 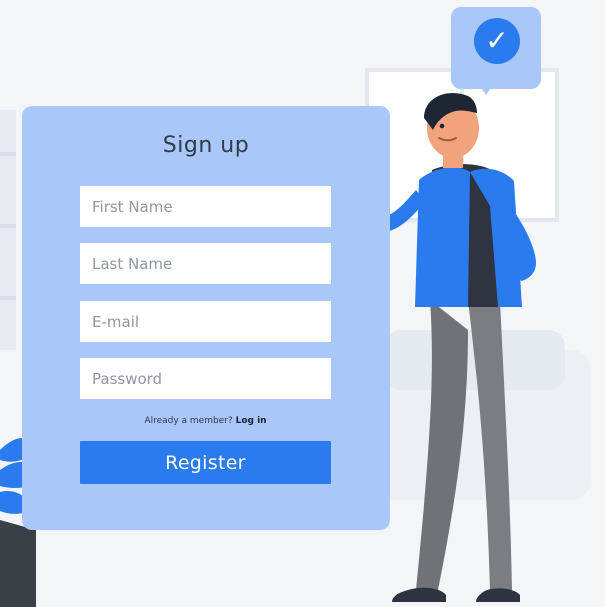 What do you see at coordinates (205, 321) in the screenshot?
I see `email-input` at bounding box center [205, 321].